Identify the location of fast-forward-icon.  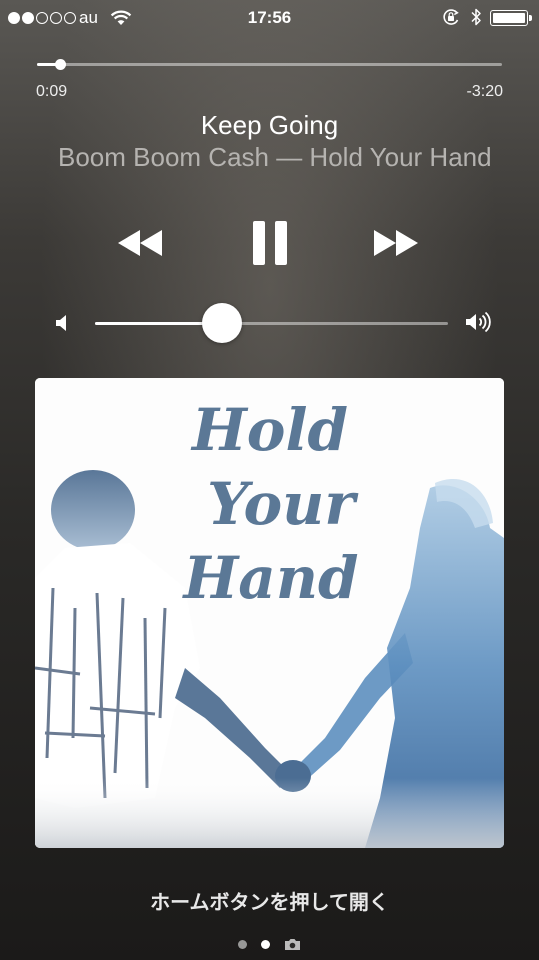
(396, 243).